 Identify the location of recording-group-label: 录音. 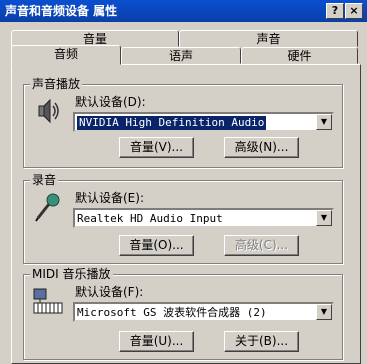
(44, 180).